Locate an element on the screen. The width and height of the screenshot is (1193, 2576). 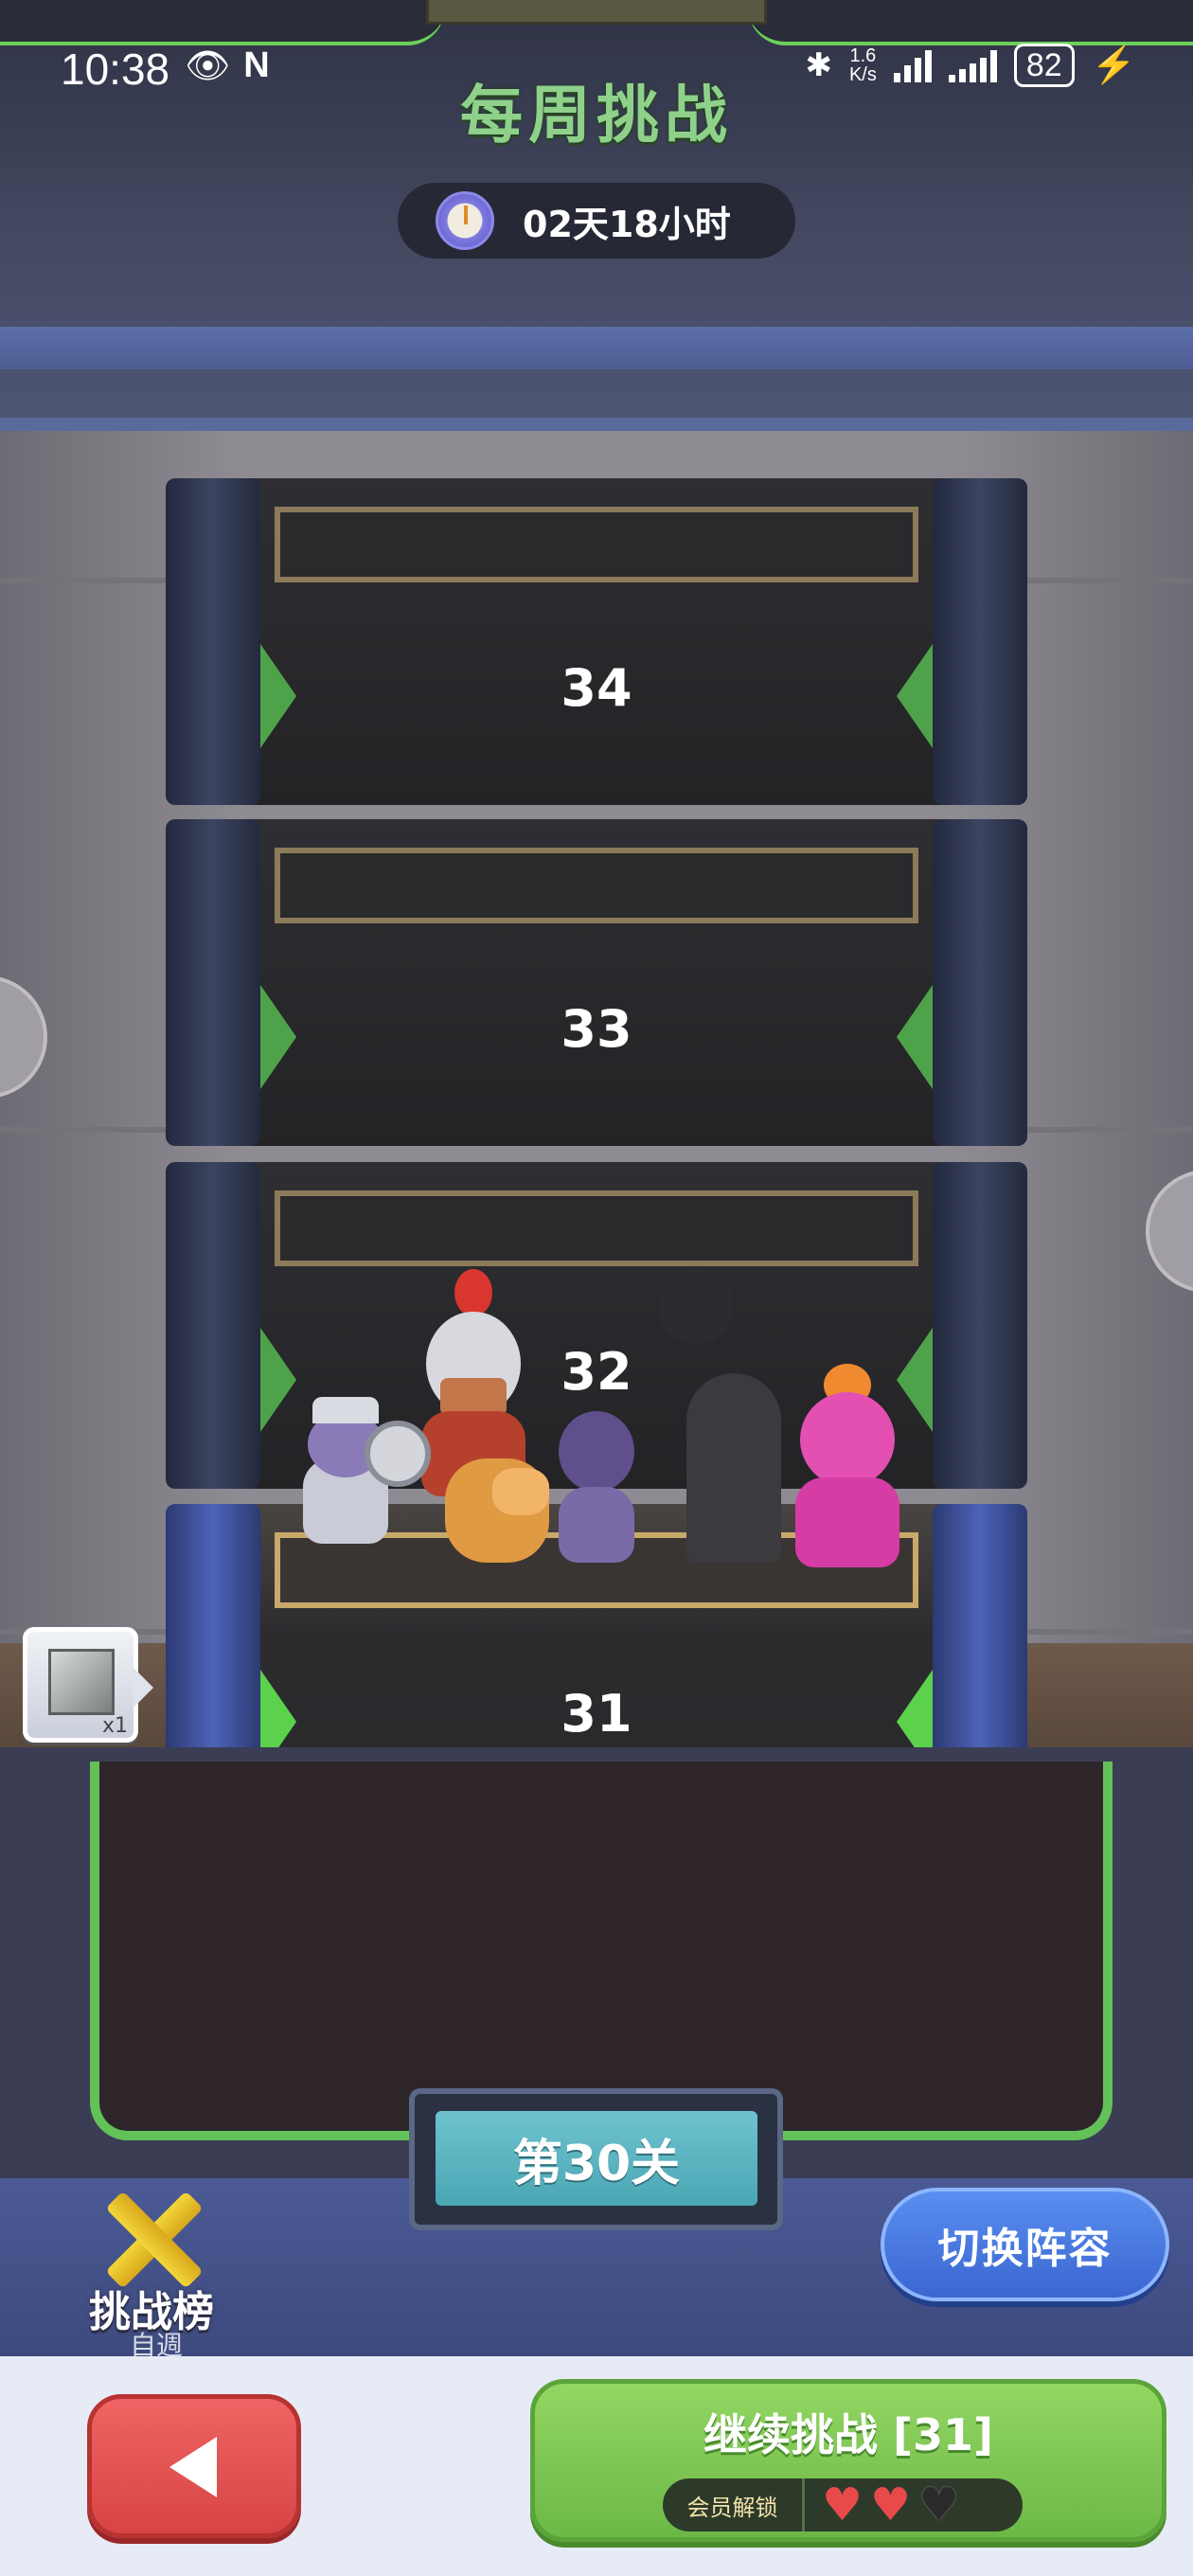
crossed-swords-icon is located at coordinates (151, 2240).